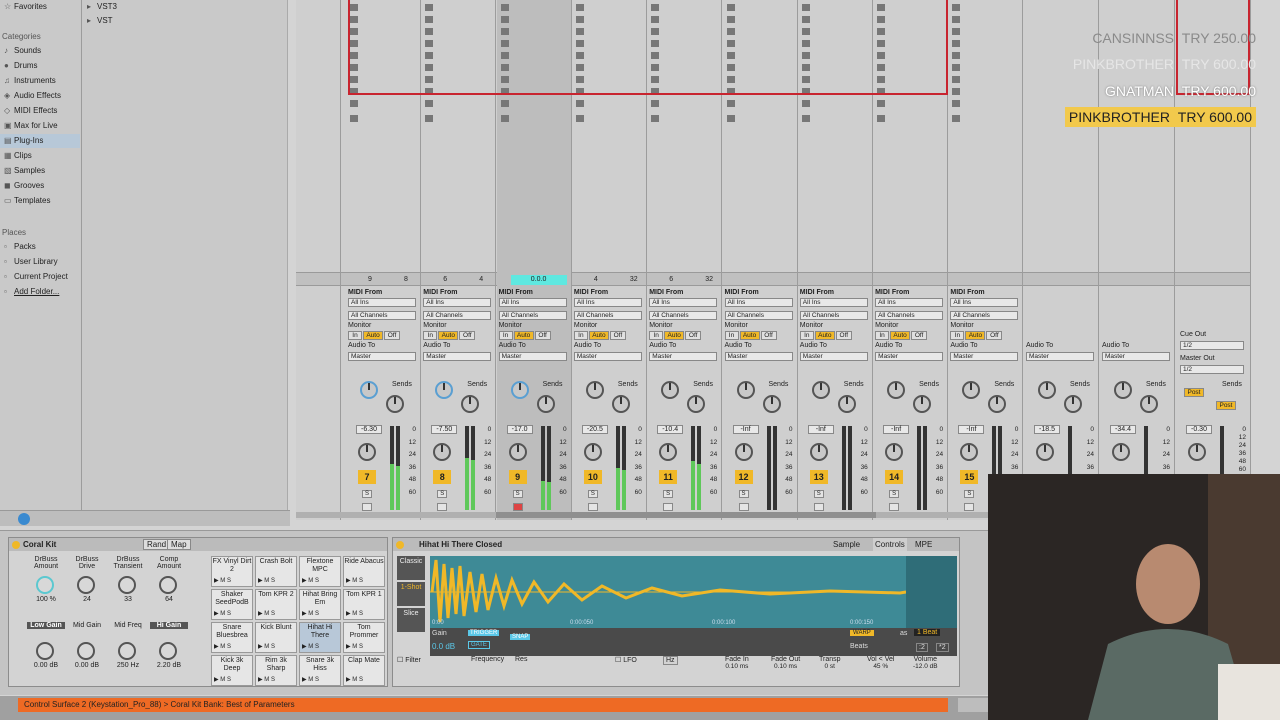 Image resolution: width=1280 pixels, height=720 pixels. Describe the element at coordinates (670, 660) in the screenshot. I see `lfo-hz-button: Hz` at that location.